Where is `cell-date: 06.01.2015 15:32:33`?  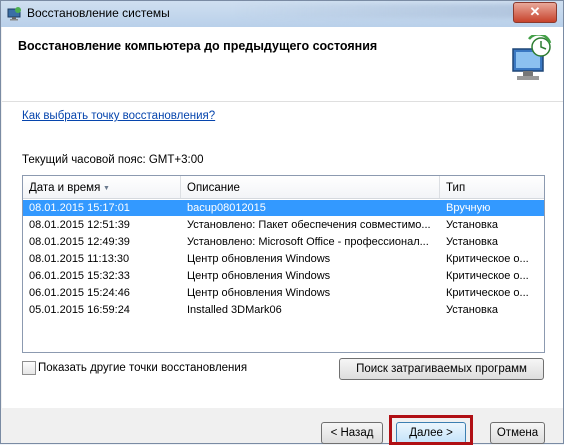
cell-date: 06.01.2015 15:32:33 is located at coordinates (79, 276).